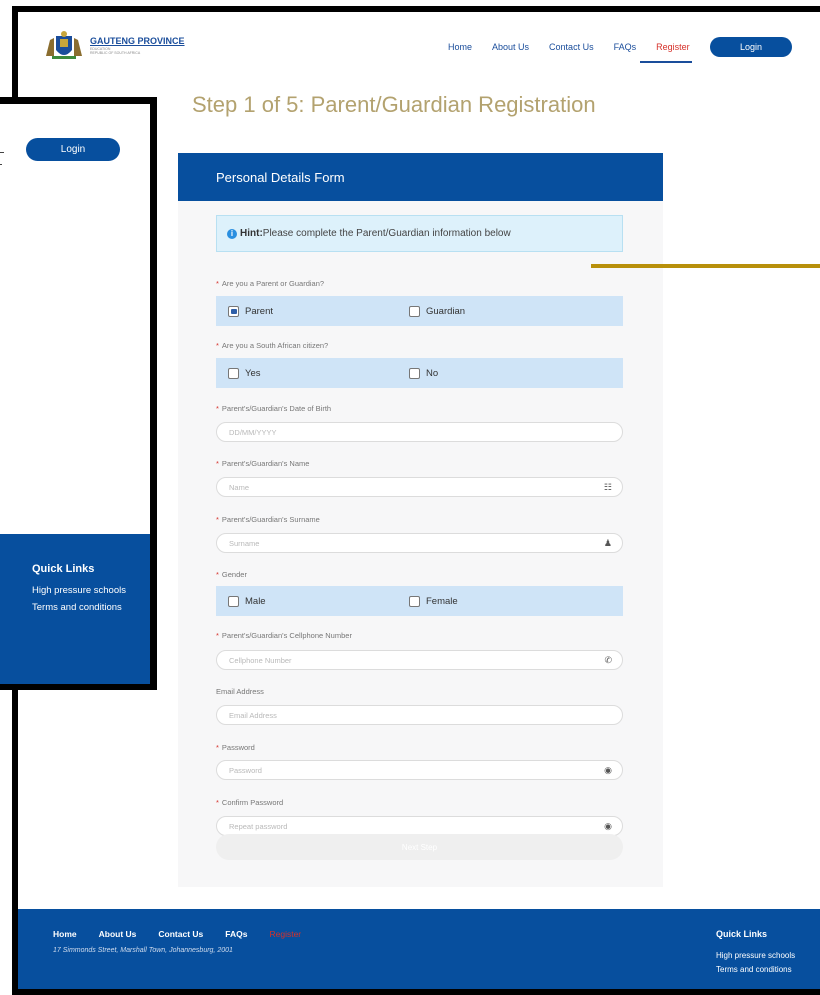  I want to click on phone-icon: ✆, so click(608, 660).